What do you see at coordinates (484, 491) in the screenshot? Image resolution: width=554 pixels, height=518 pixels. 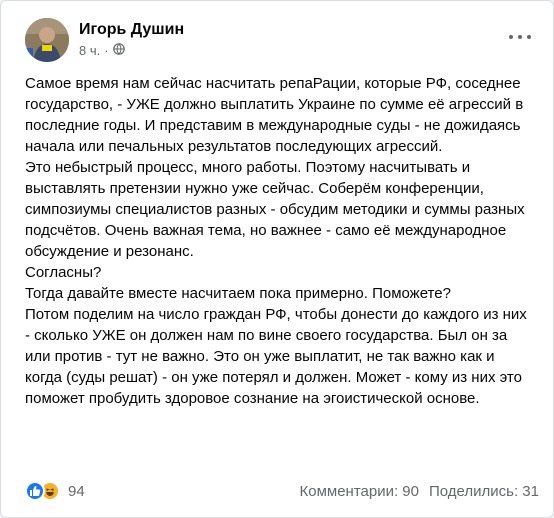 I see `shares-count-link: Поделились: 31` at bounding box center [484, 491].